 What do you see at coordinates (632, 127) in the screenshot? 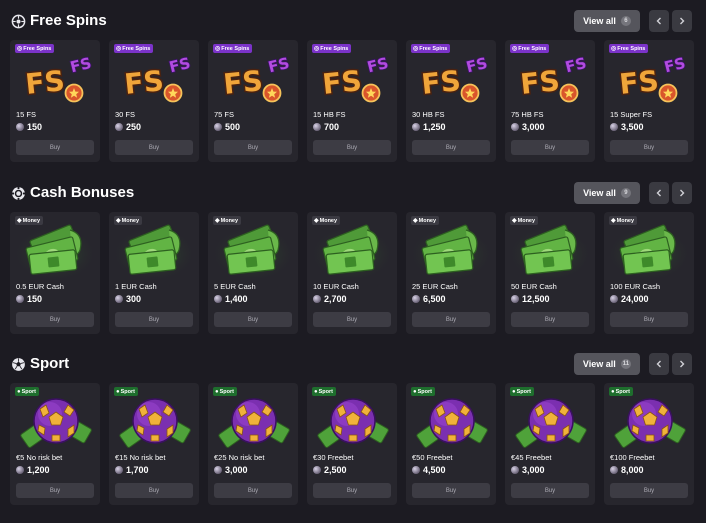
I see `price-value: 3,500` at bounding box center [632, 127].